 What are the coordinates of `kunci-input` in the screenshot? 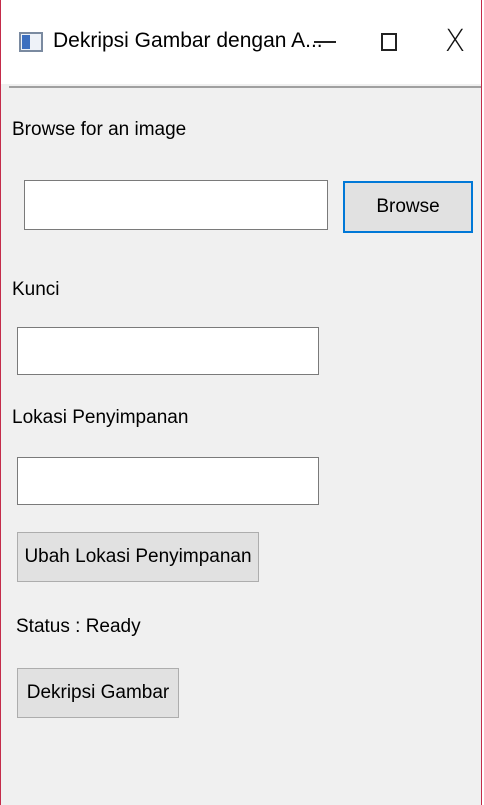 It's located at (168, 351).